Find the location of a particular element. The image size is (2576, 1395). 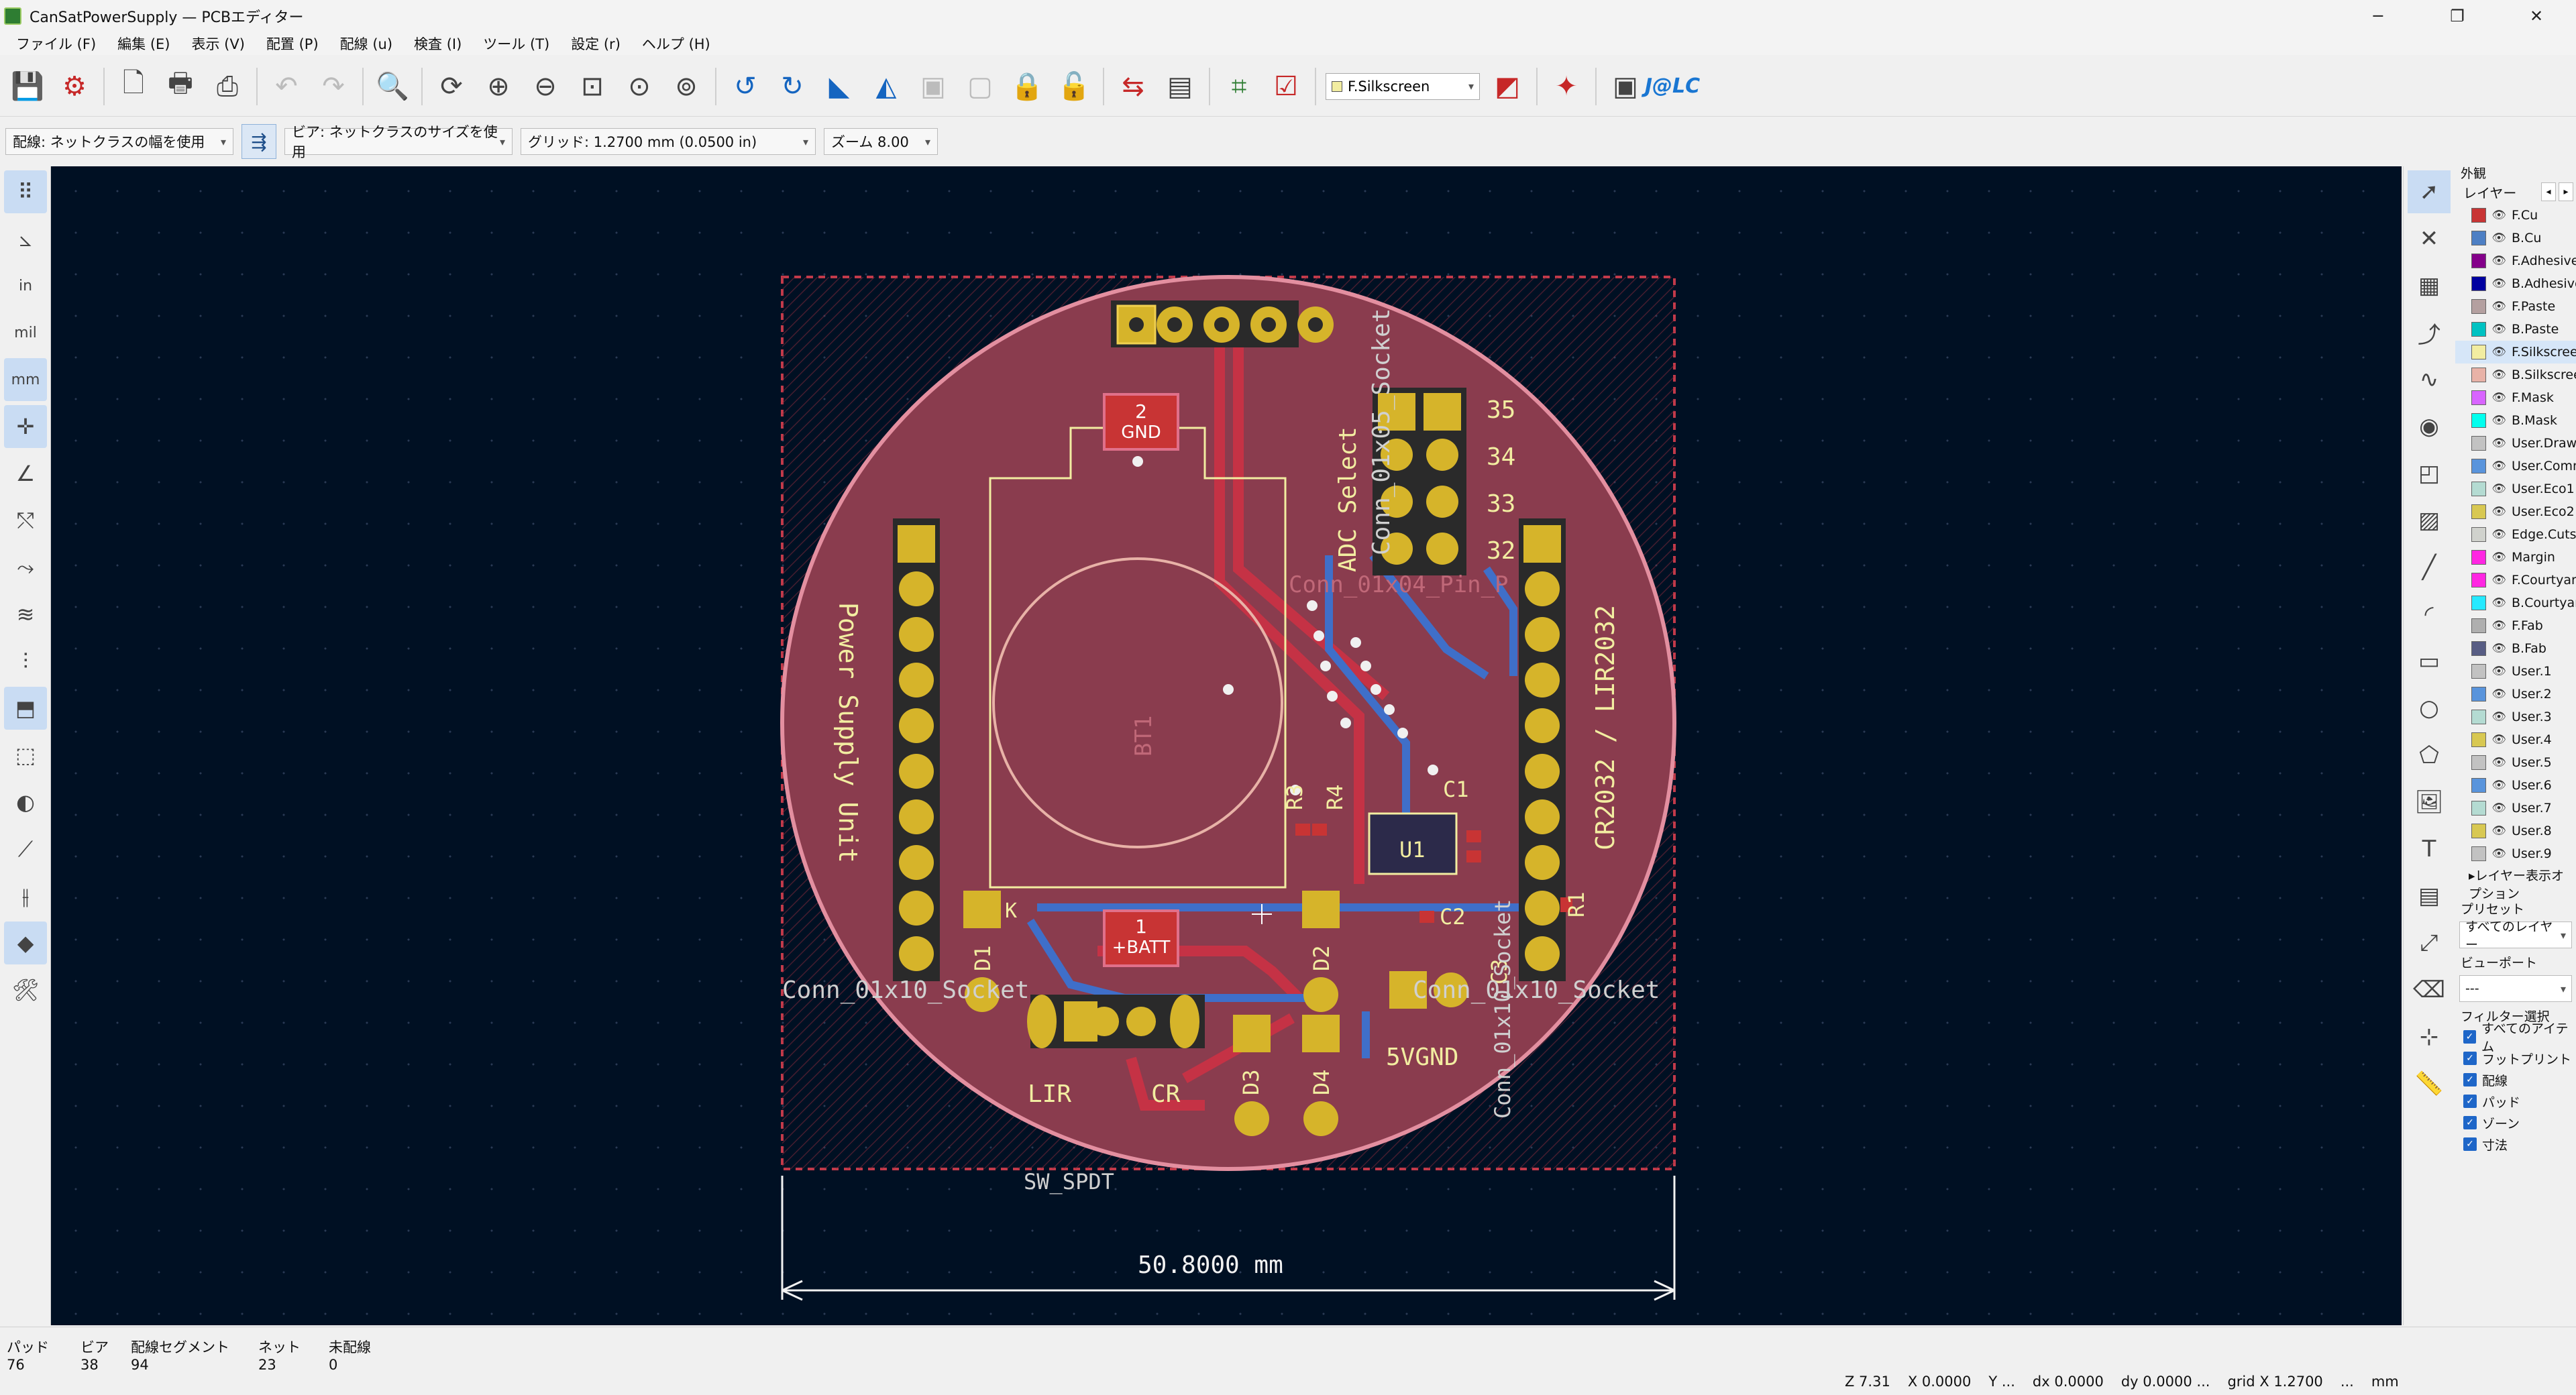

plot-icon: ⎙ is located at coordinates (227, 86).